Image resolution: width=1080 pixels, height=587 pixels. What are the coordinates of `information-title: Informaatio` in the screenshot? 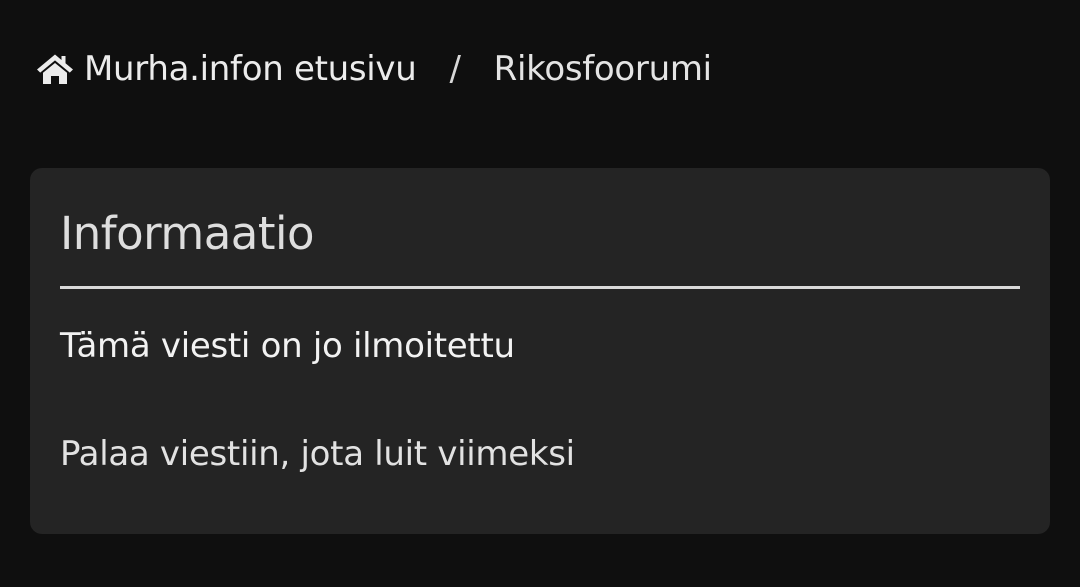 It's located at (187, 233).